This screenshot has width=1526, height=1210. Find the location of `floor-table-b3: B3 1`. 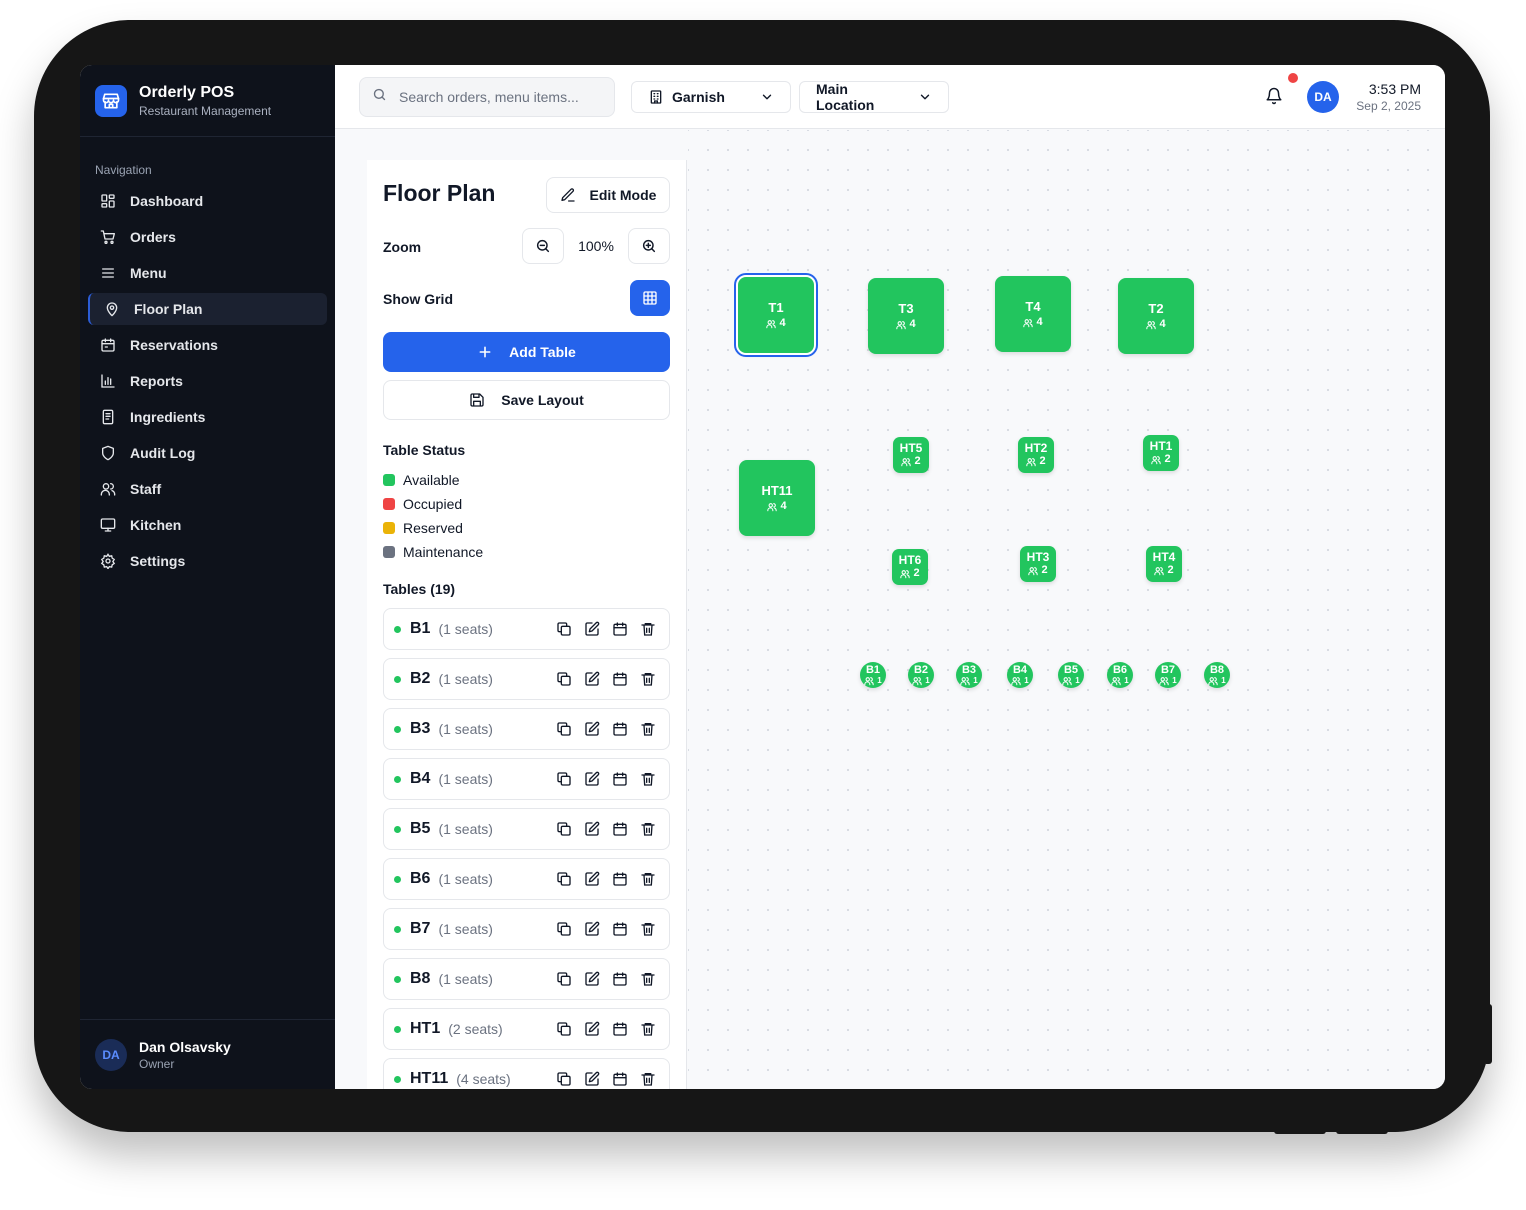

floor-table-b3: B3 1 is located at coordinates (969, 675).